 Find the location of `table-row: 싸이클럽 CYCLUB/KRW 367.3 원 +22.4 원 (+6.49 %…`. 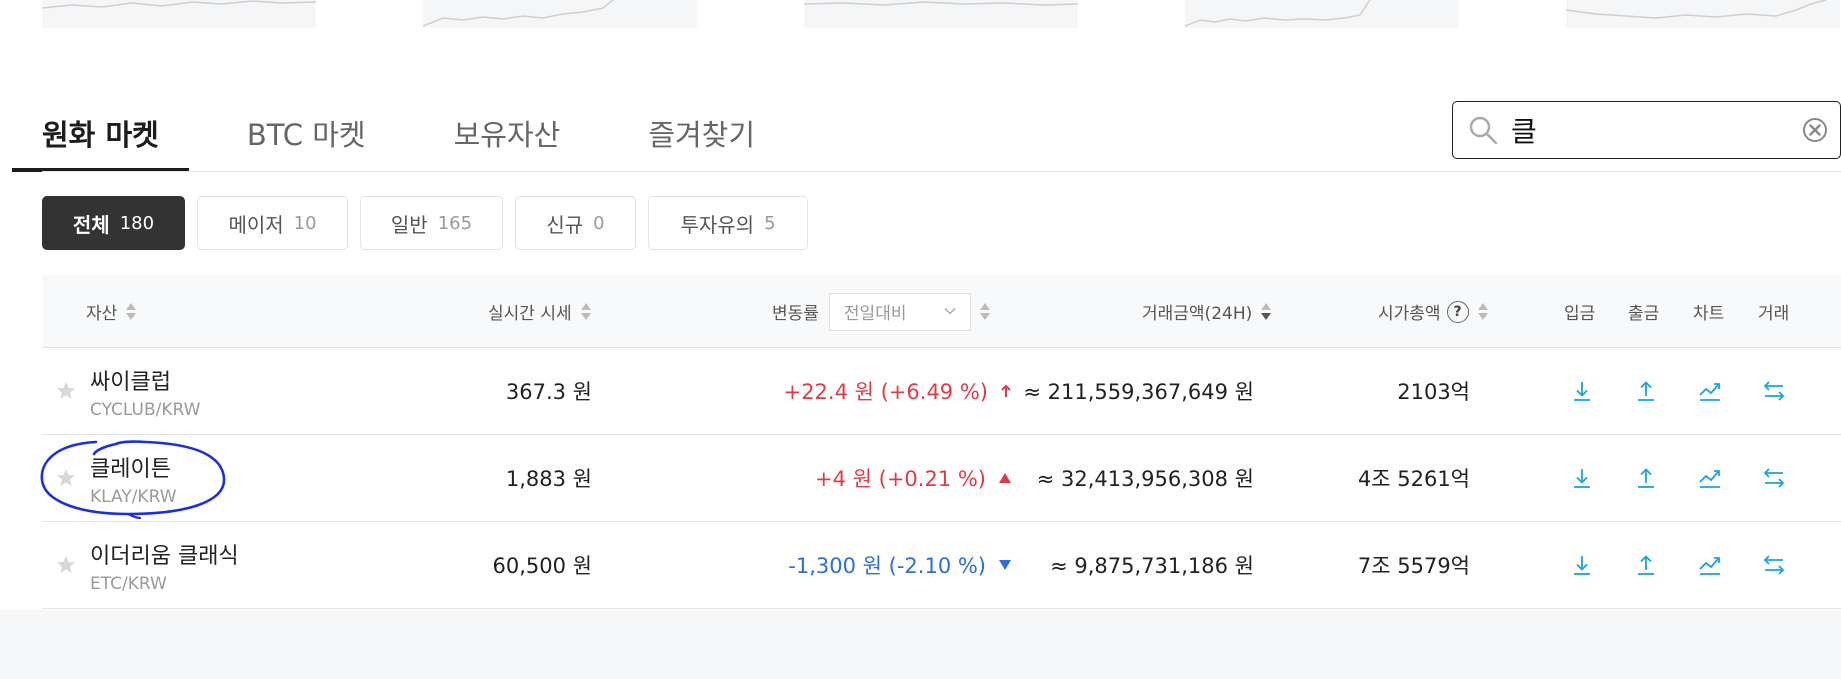

table-row: 싸이클럽 CYCLUB/KRW 367.3 원 +22.4 원 (+6.49 %… is located at coordinates (941, 391).